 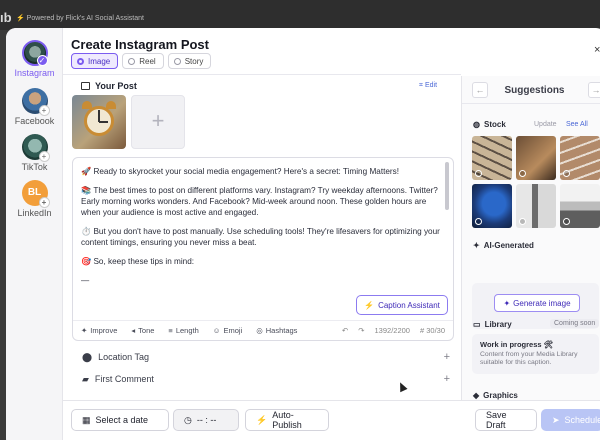 I want to click on crop-icon: ⌗, so click(x=421, y=85).